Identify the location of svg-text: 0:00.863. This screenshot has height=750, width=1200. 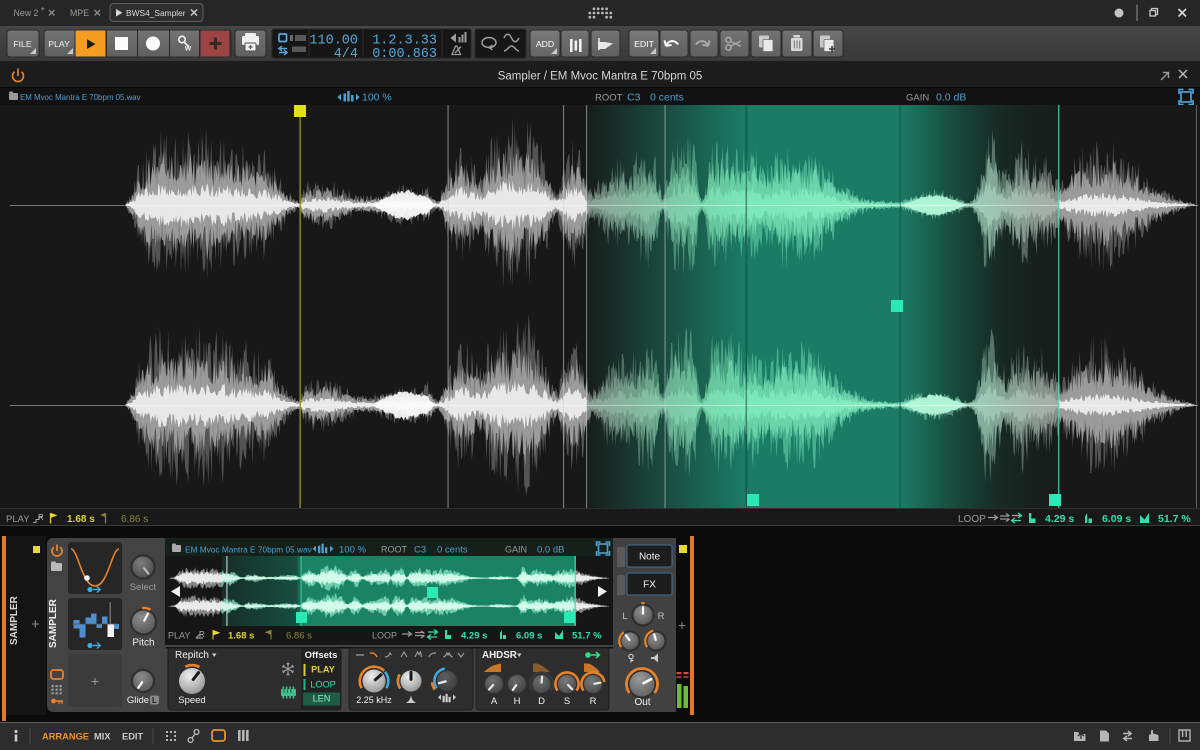
(404, 54).